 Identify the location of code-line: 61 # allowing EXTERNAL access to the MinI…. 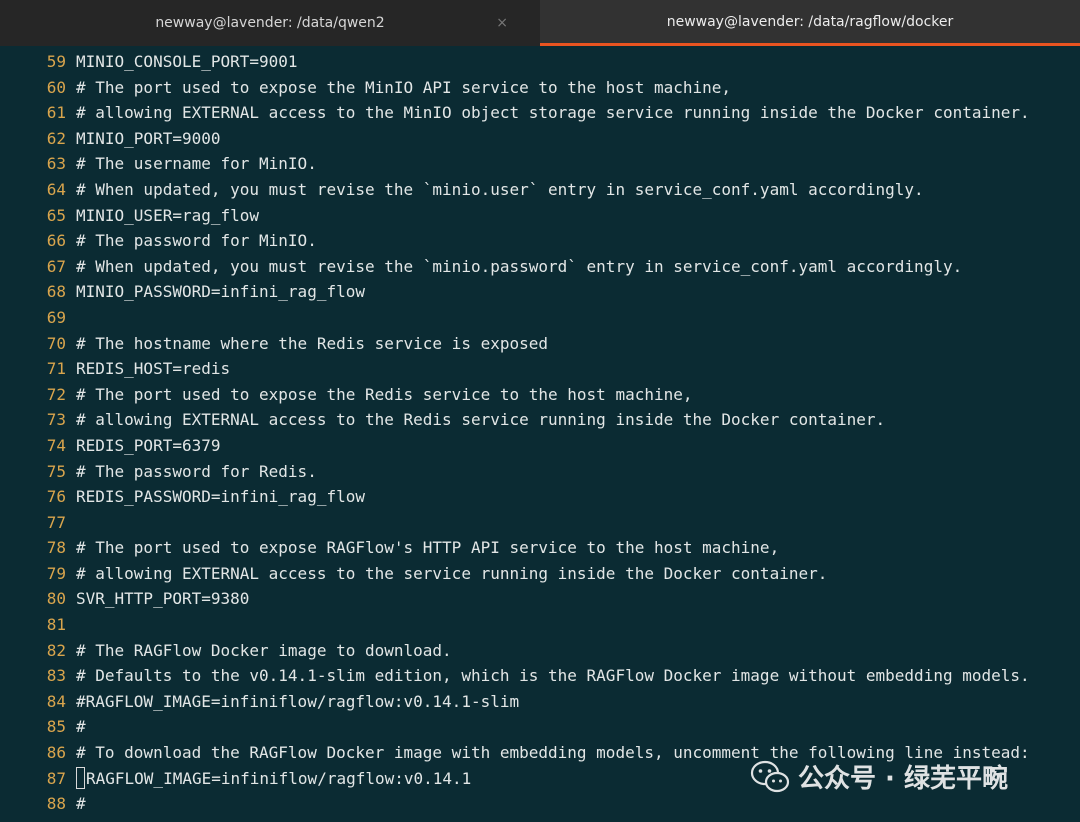
(540, 113).